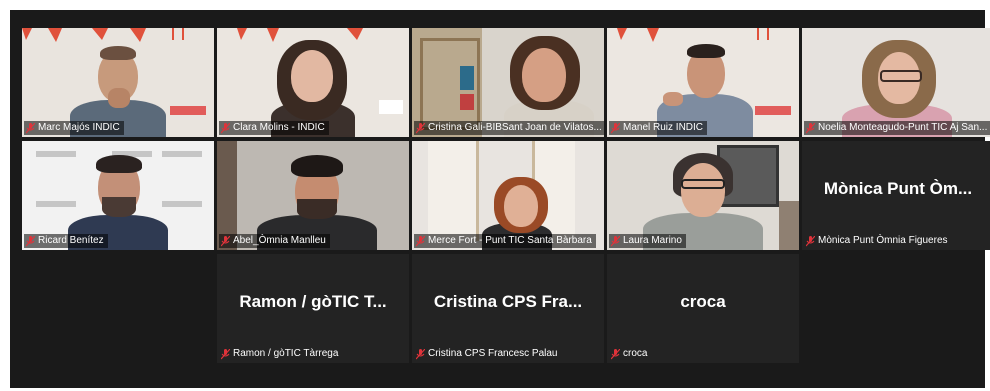 The height and width of the screenshot is (391, 990). What do you see at coordinates (883, 240) in the screenshot?
I see `participant-name: Mònica Punt Òmnia Figueres` at bounding box center [883, 240].